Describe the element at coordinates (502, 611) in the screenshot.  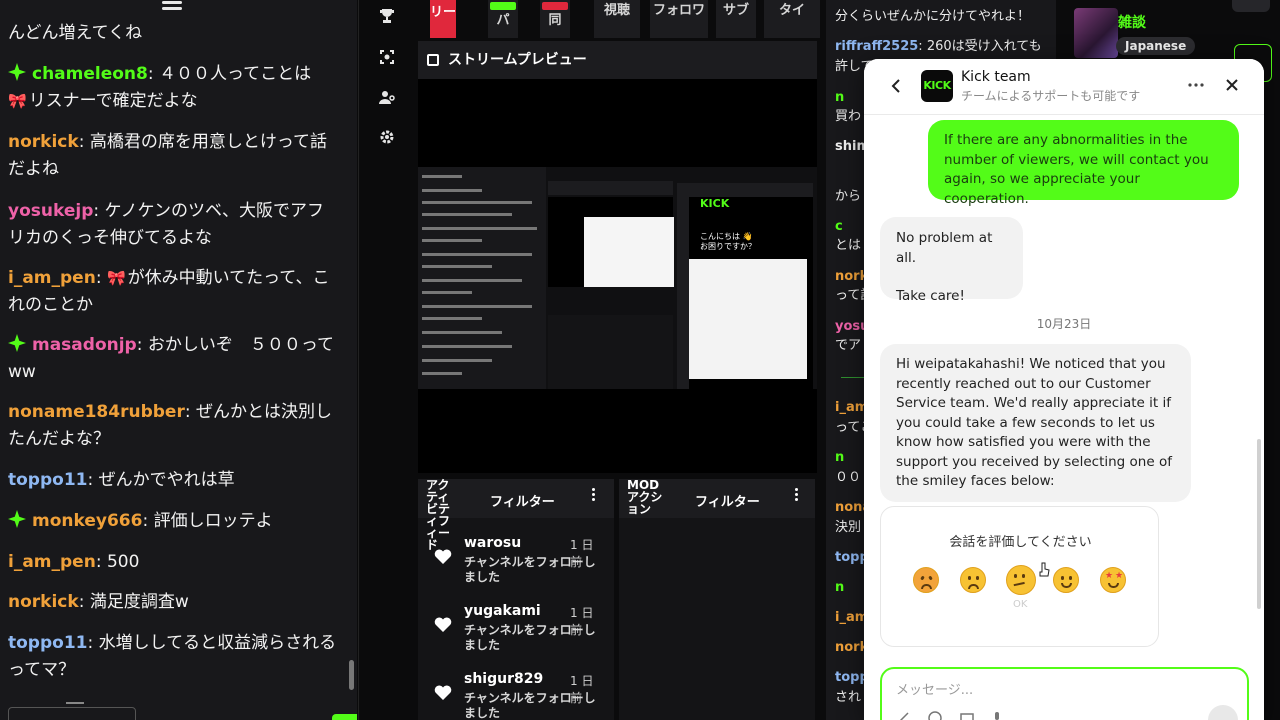
I see `follower-name: yugakami` at that location.